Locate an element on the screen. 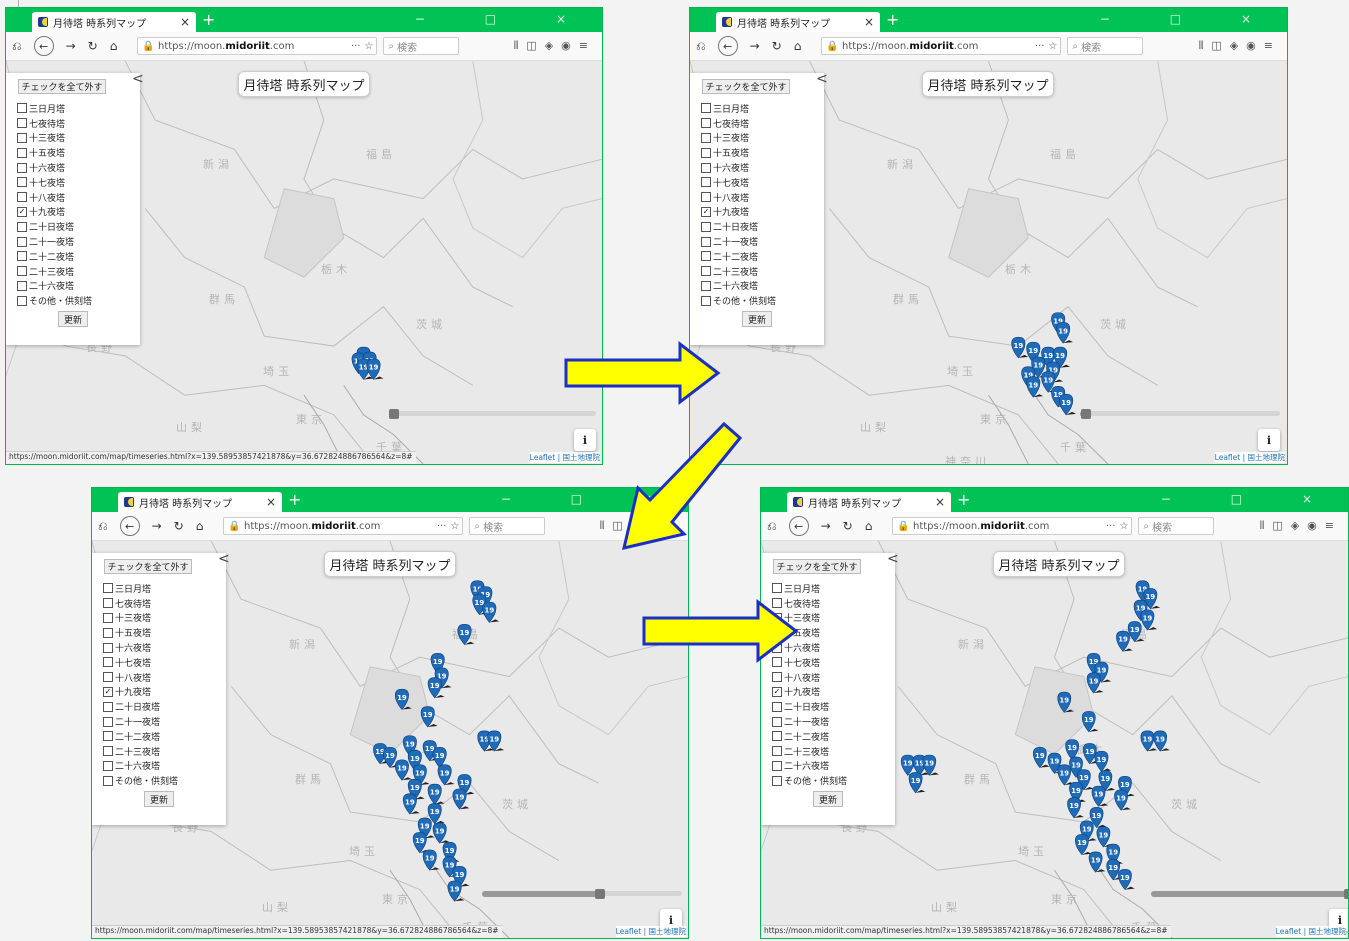 The height and width of the screenshot is (941, 1349). timeline-slider-track is located at coordinates (1180, 413).